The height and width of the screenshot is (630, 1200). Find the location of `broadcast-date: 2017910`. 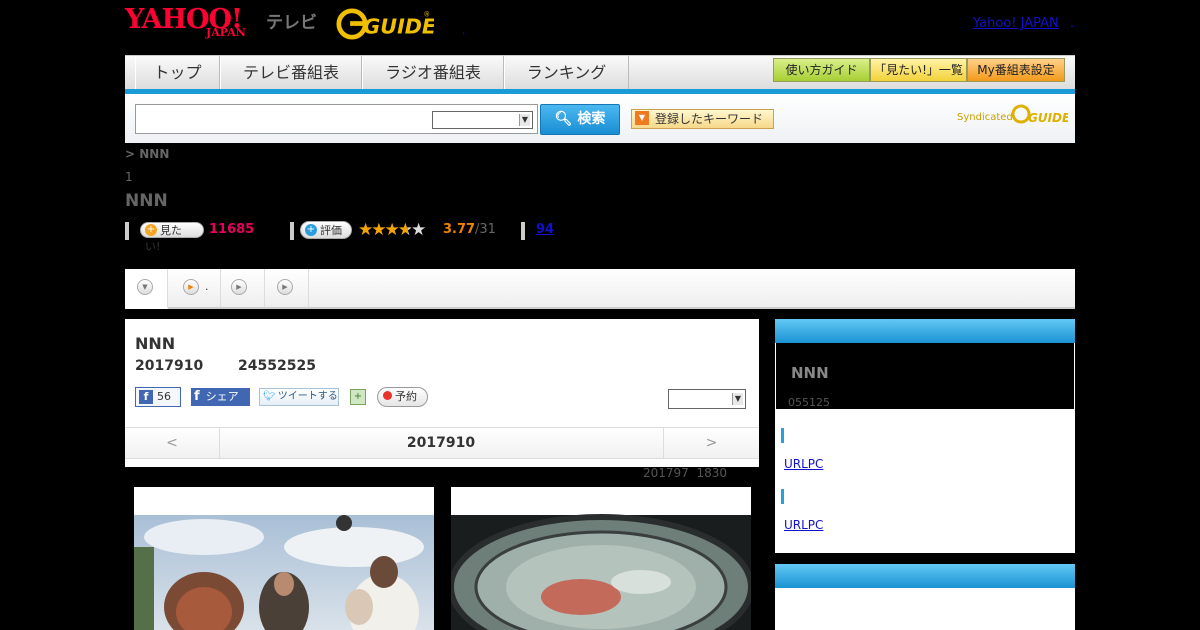

broadcast-date: 2017910 is located at coordinates (169, 366).